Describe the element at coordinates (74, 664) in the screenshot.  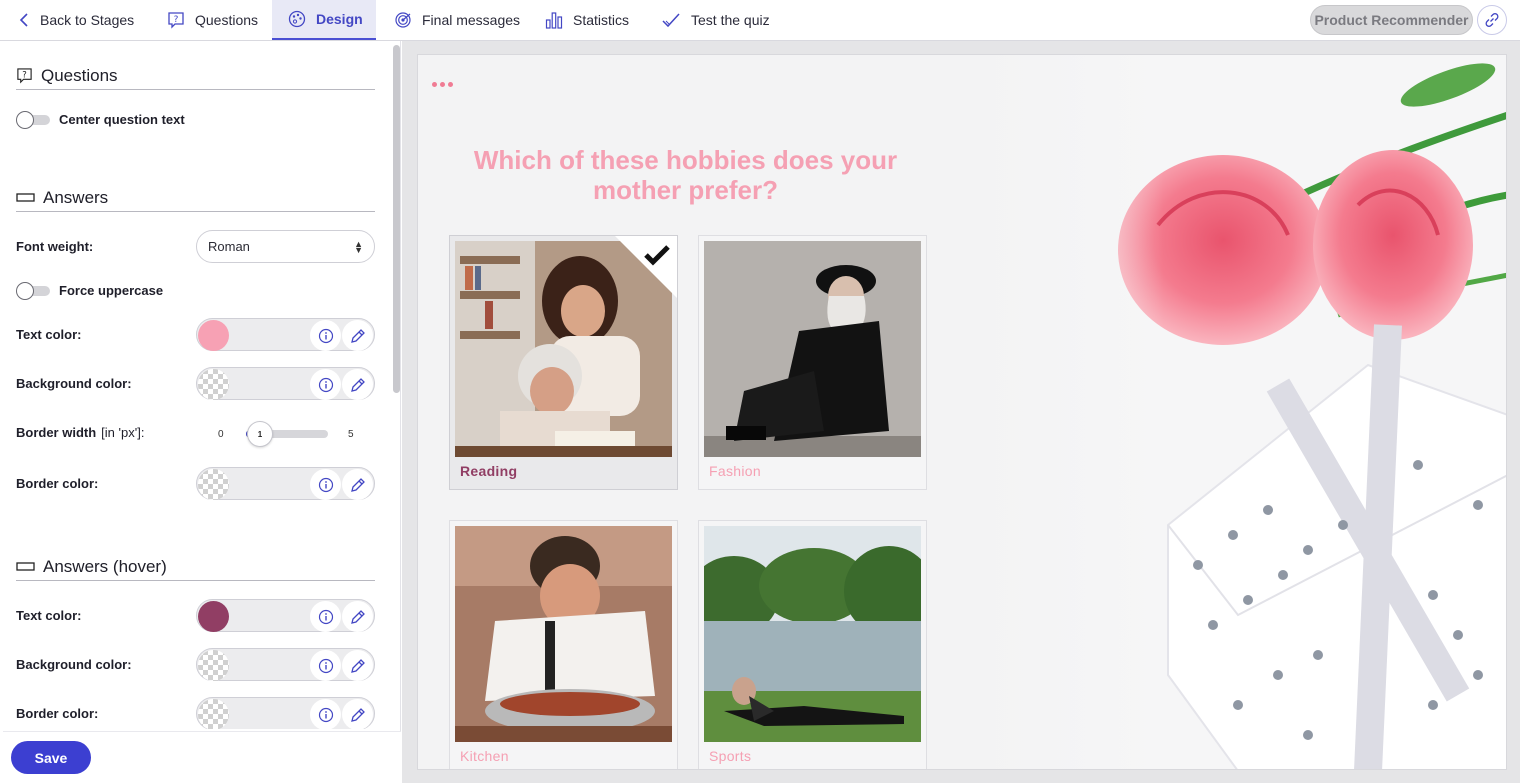
I see `hover-background-color-label: Background color:` at that location.